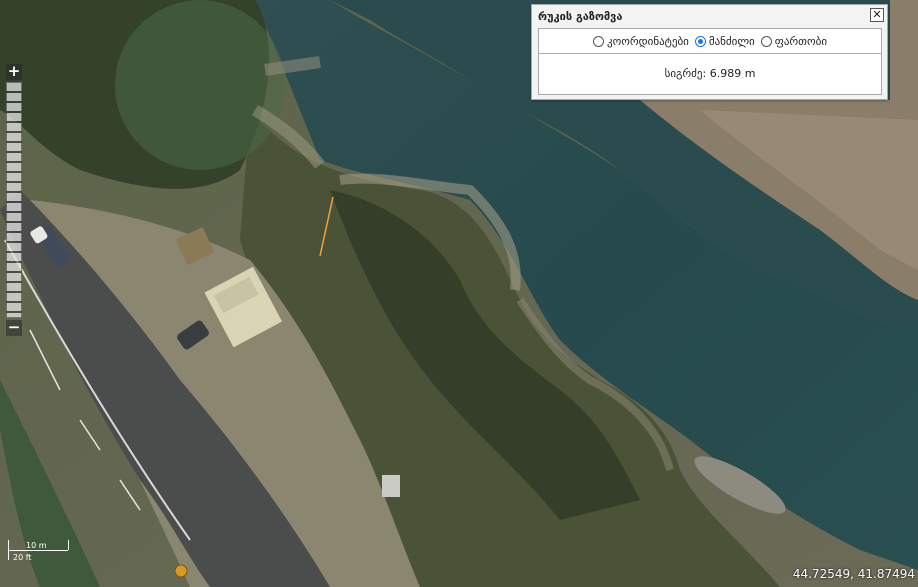 The height and width of the screenshot is (587, 918). I want to click on option-area: ფართობი, so click(794, 41).